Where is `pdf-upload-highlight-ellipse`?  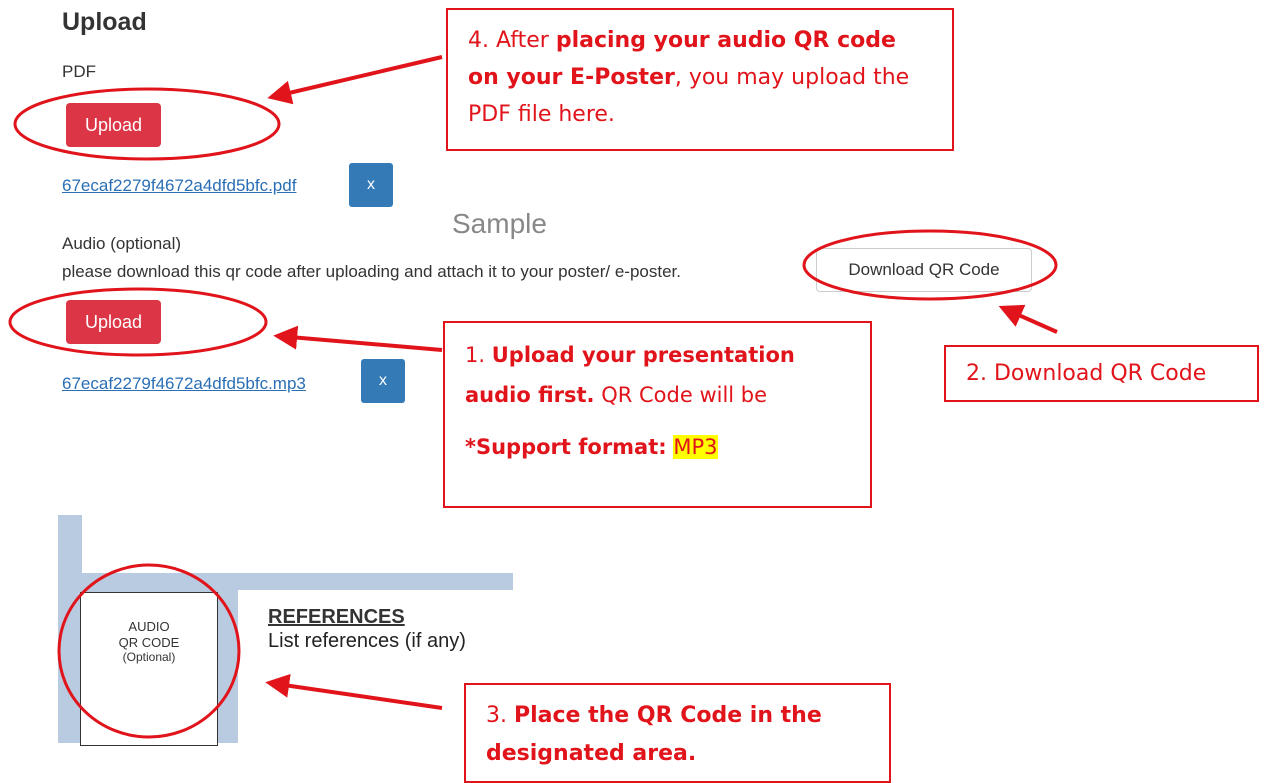
pdf-upload-highlight-ellipse is located at coordinates (147, 124).